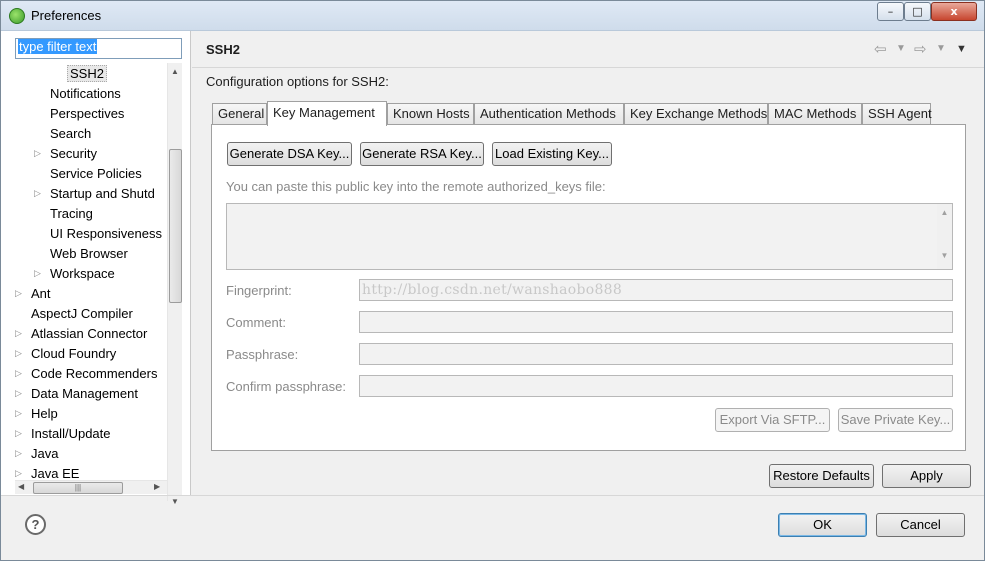  I want to click on tree-item: ▷ Startup and Shutd, so click(94, 193).